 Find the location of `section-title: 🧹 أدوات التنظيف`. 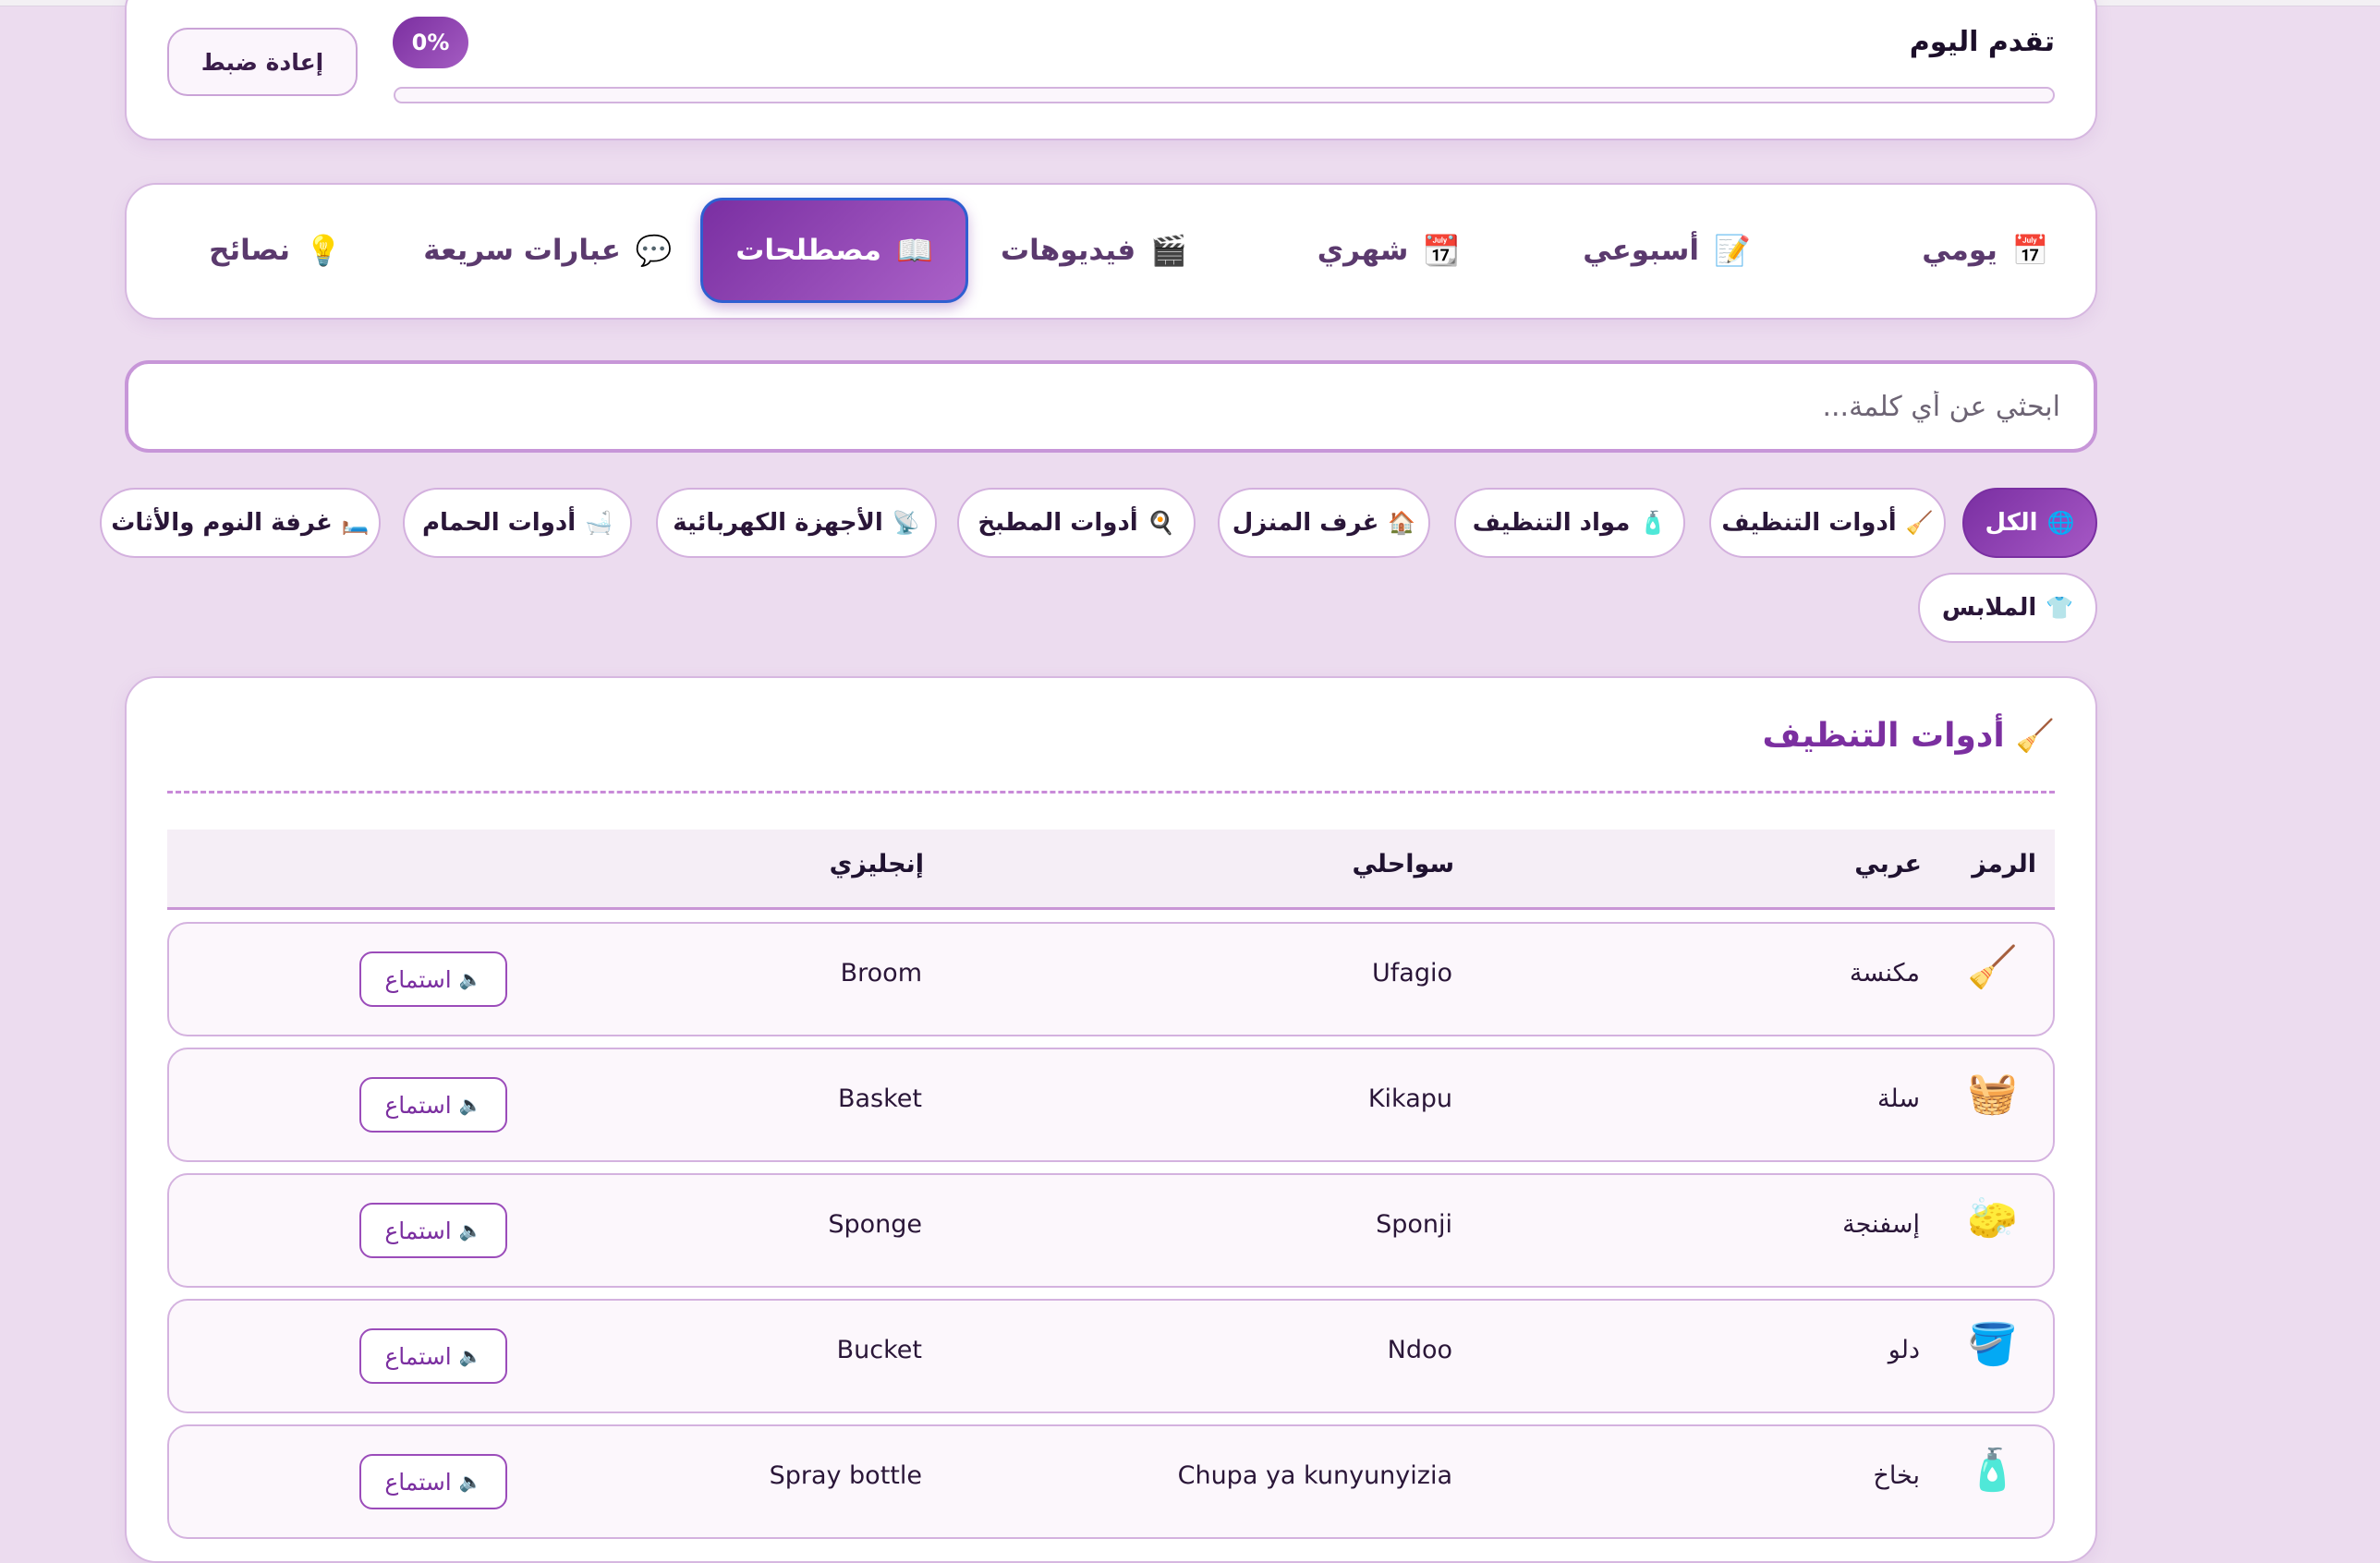

section-title: 🧹 أدوات التنظيف is located at coordinates (1909, 736).